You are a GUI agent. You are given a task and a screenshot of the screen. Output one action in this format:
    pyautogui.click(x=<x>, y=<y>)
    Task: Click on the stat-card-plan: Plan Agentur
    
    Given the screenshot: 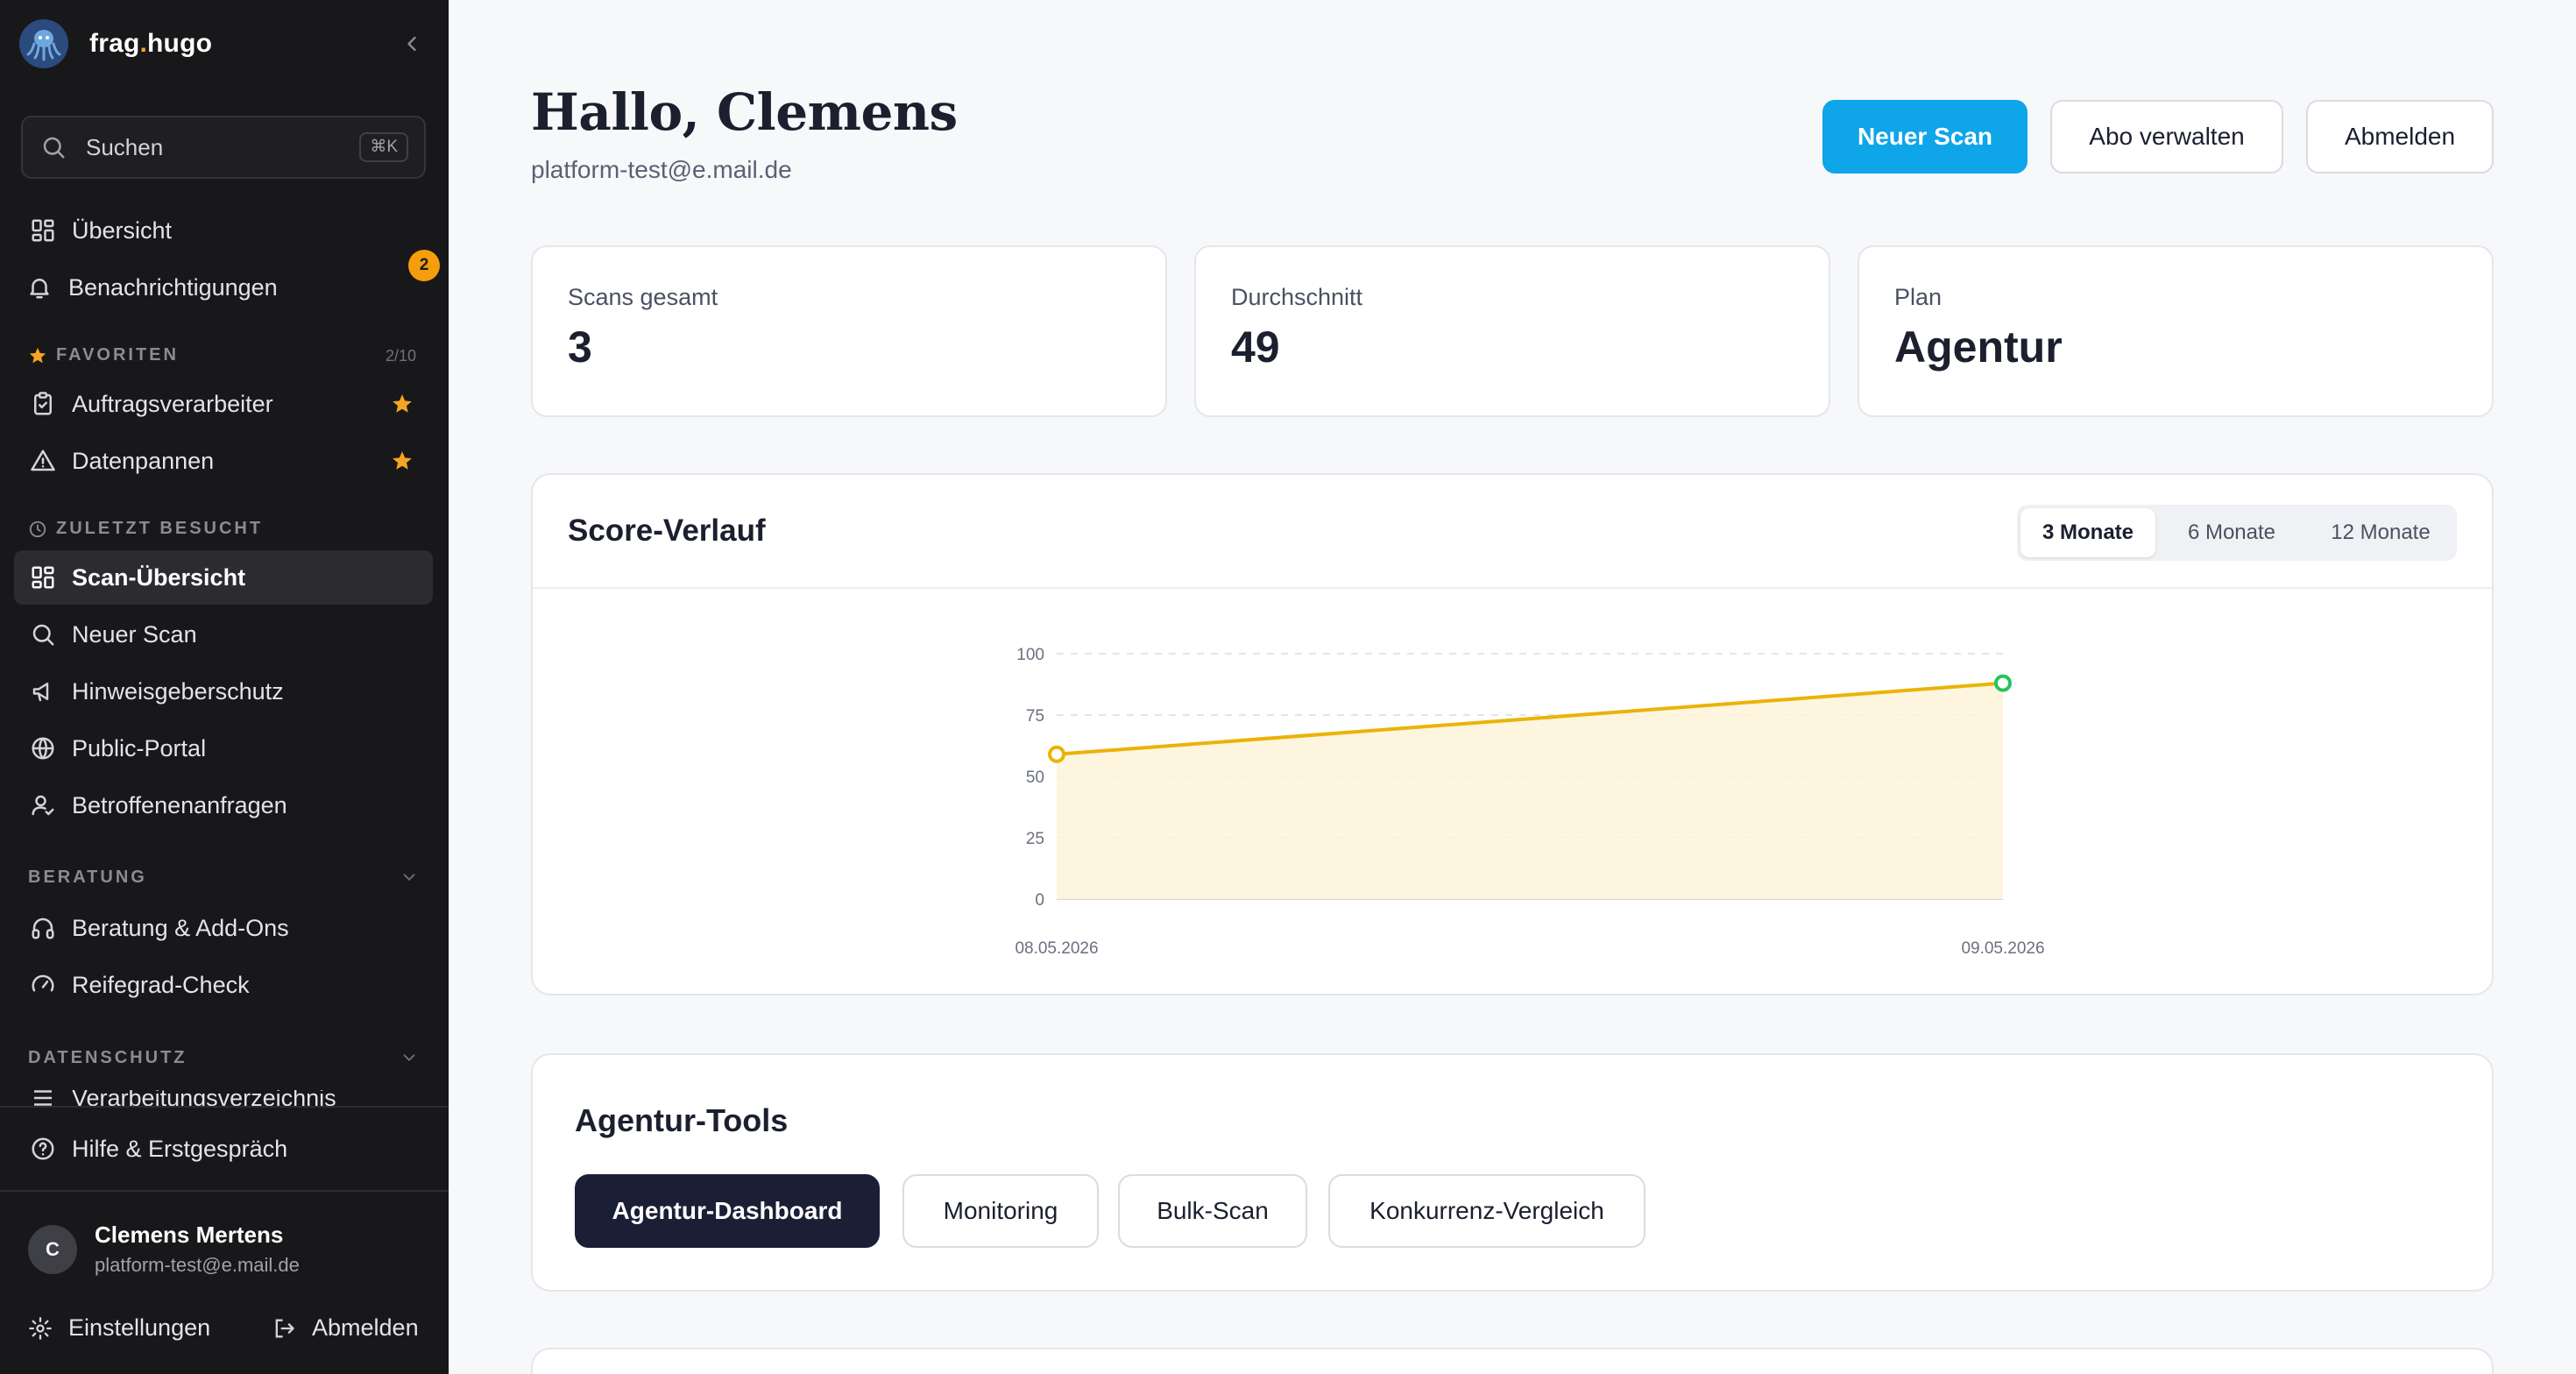 What is the action you would take?
    pyautogui.click(x=2176, y=331)
    